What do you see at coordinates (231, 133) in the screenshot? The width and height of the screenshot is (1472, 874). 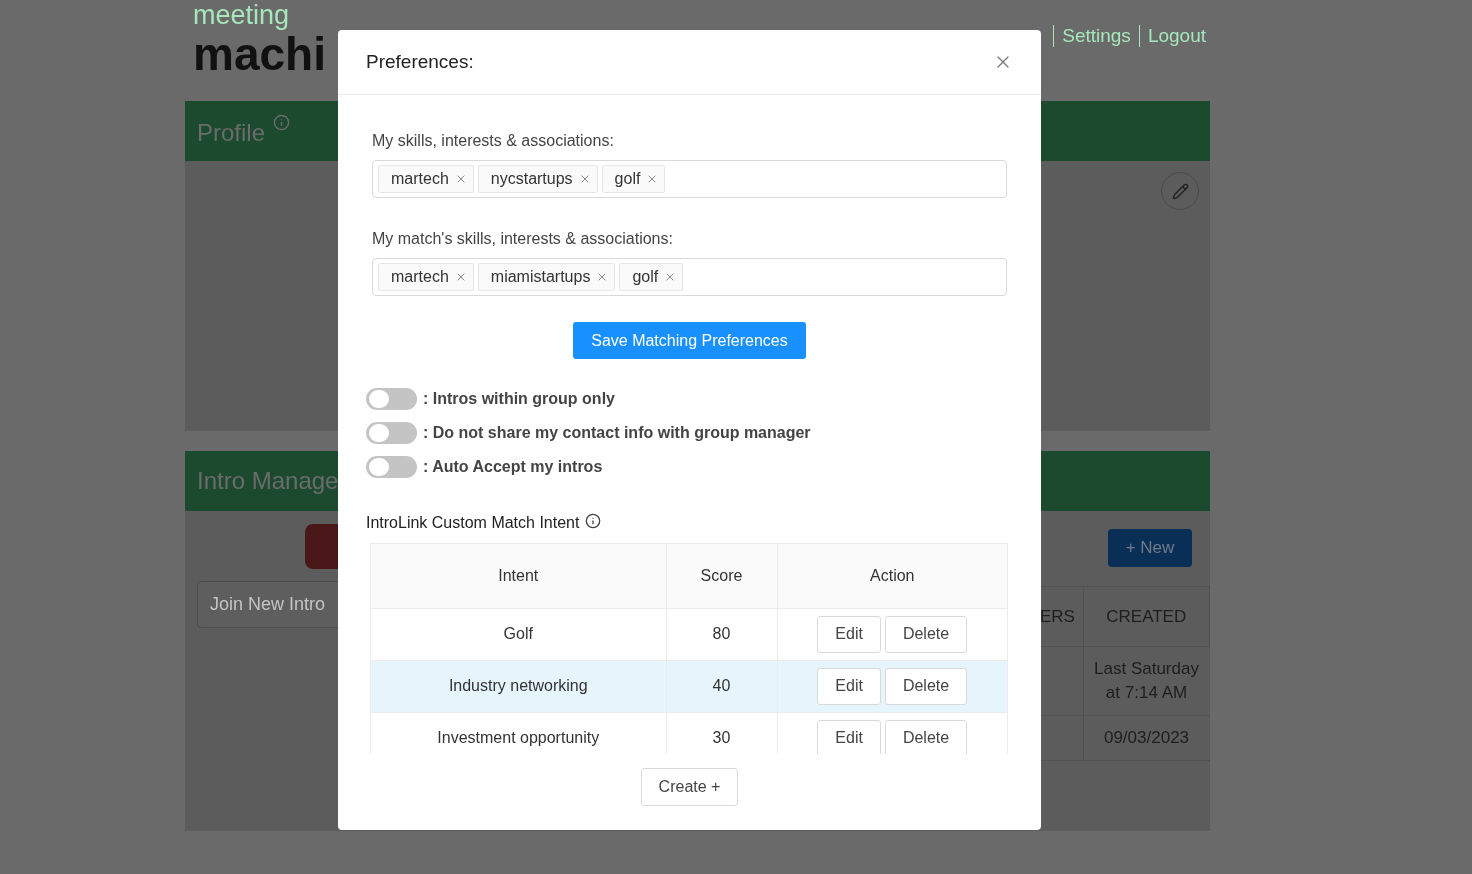 I see `card-title: Profile` at bounding box center [231, 133].